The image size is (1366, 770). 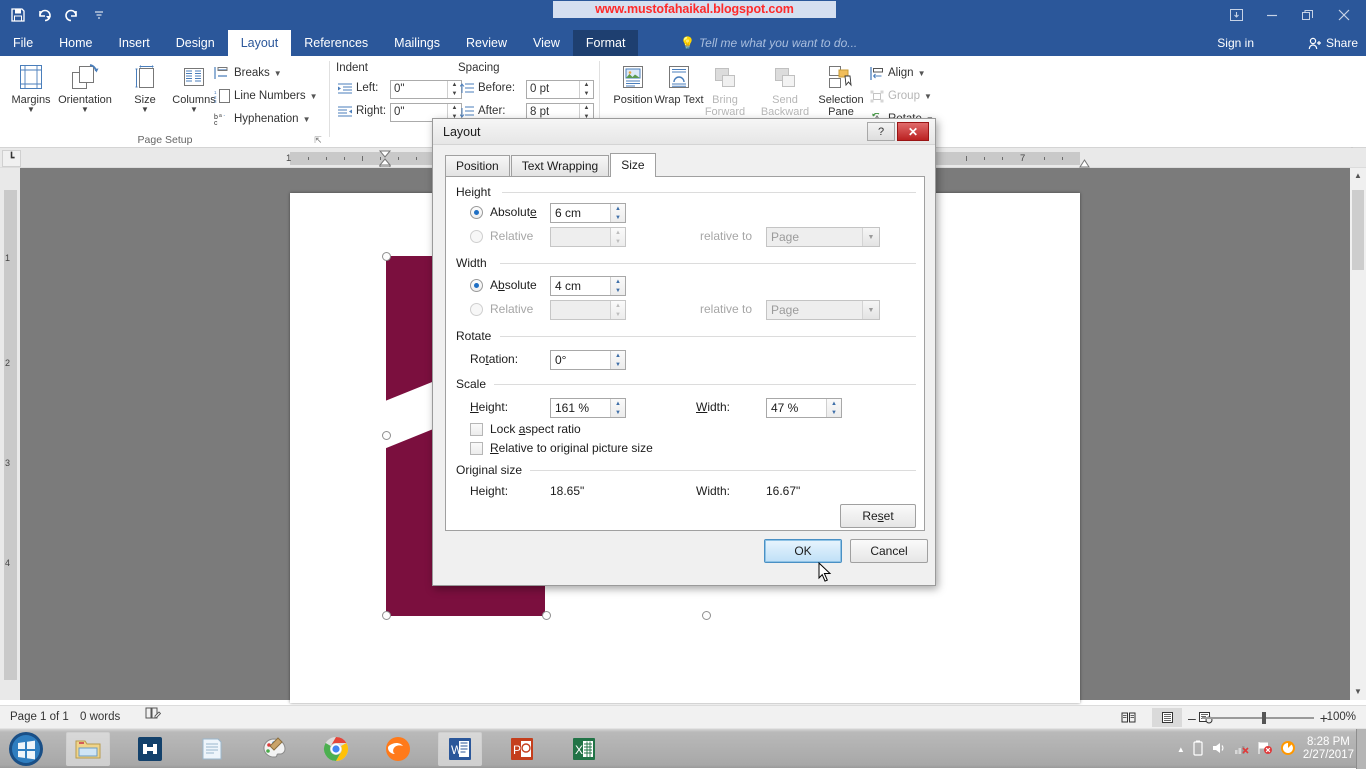 What do you see at coordinates (153, 717) in the screenshot?
I see `proofing-icon` at bounding box center [153, 717].